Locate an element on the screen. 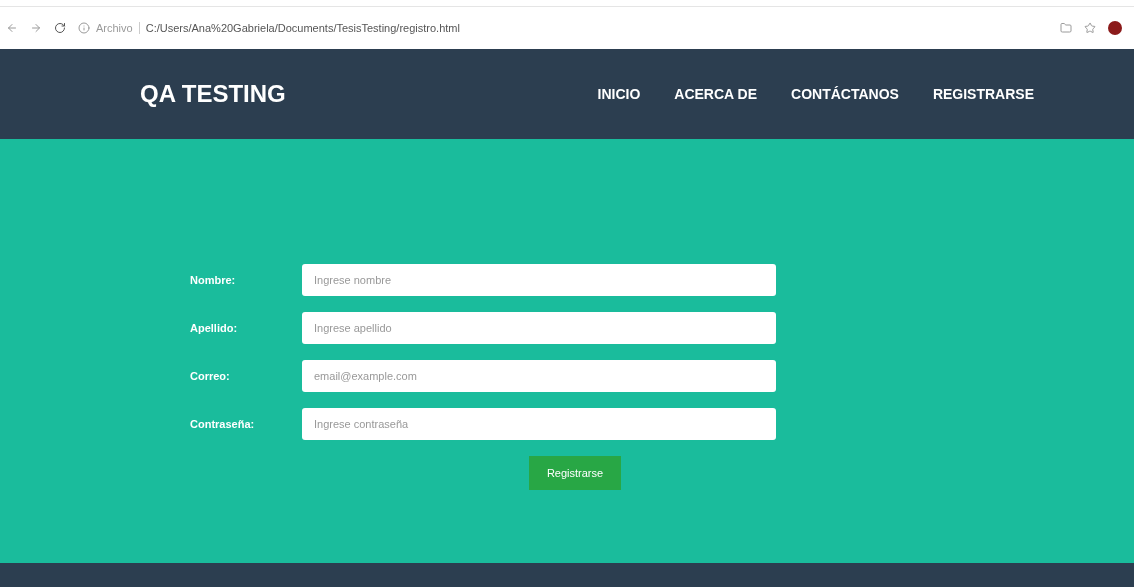 The width and height of the screenshot is (1134, 587). field-label: Contraseña: is located at coordinates (223, 424).